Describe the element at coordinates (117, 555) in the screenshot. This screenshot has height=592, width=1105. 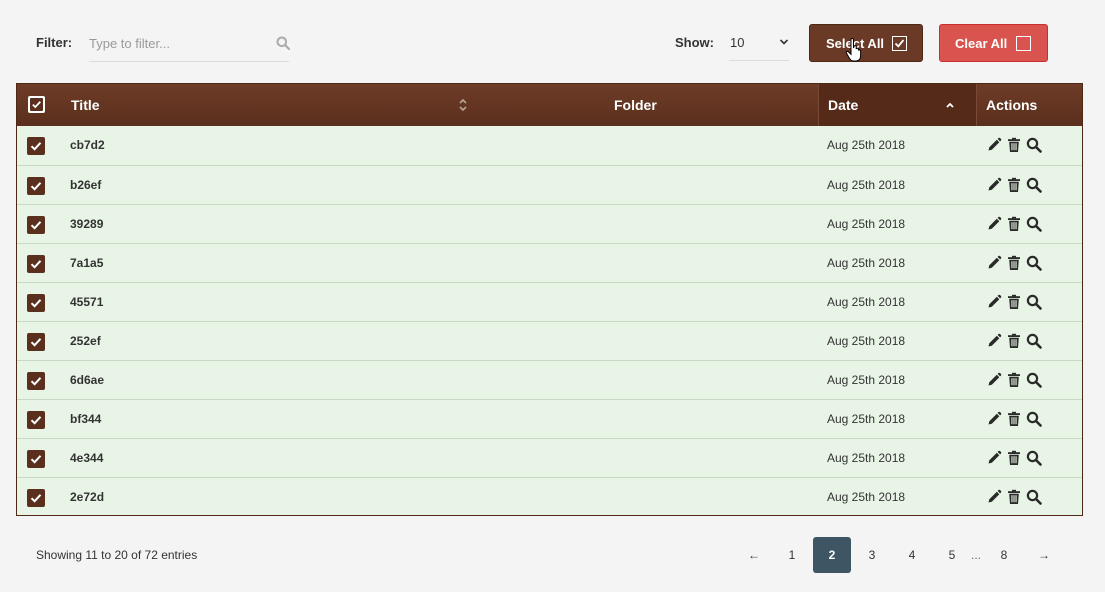
I see `entries-info: Showing 11 to 20 of 72 entries` at that location.